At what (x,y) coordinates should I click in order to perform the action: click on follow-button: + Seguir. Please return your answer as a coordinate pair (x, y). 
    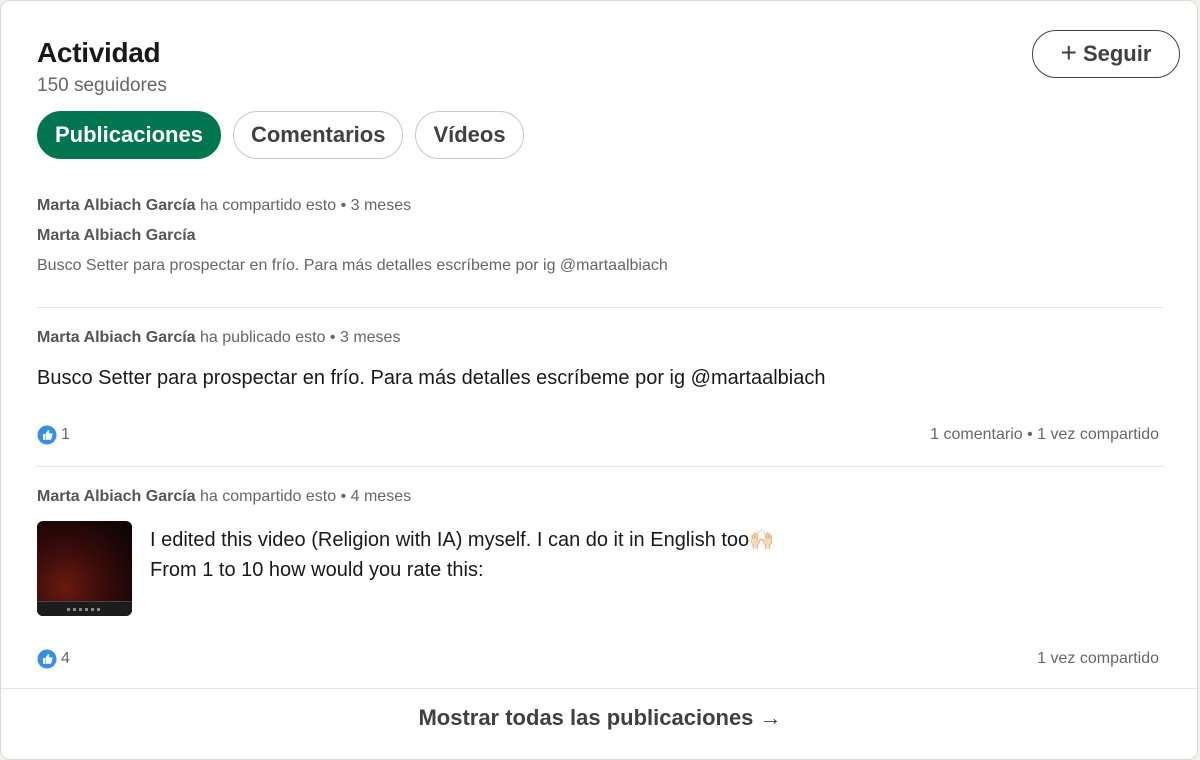
    Looking at the image, I should click on (1106, 54).